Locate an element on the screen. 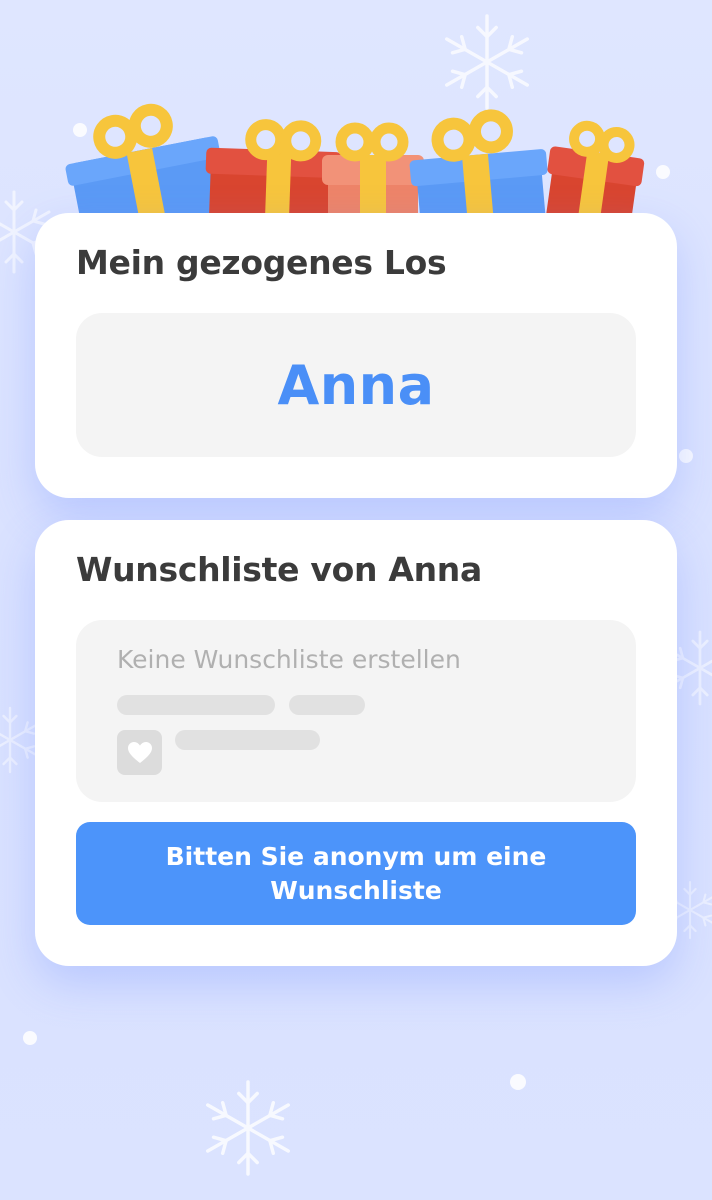 This screenshot has width=712, height=1200. wishlist-empty-box: Keine Wunschliste erstellen is located at coordinates (356, 711).